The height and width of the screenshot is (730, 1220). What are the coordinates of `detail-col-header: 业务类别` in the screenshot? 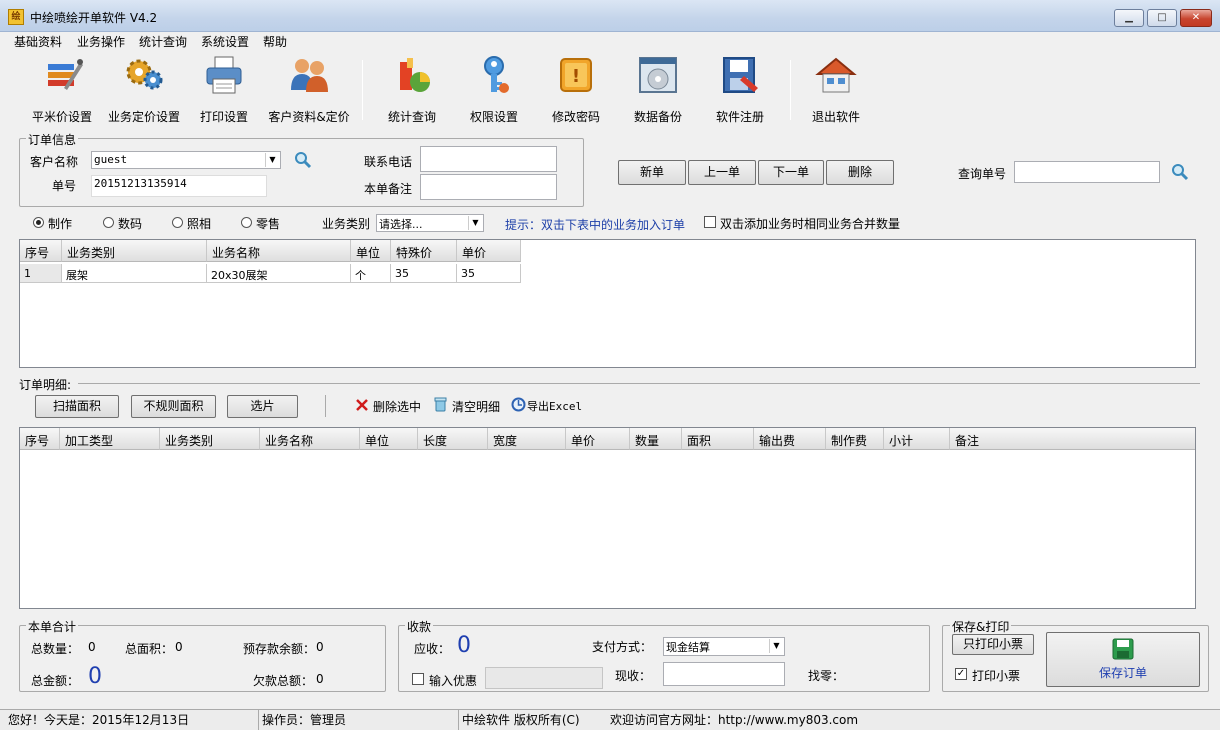 It's located at (210, 439).